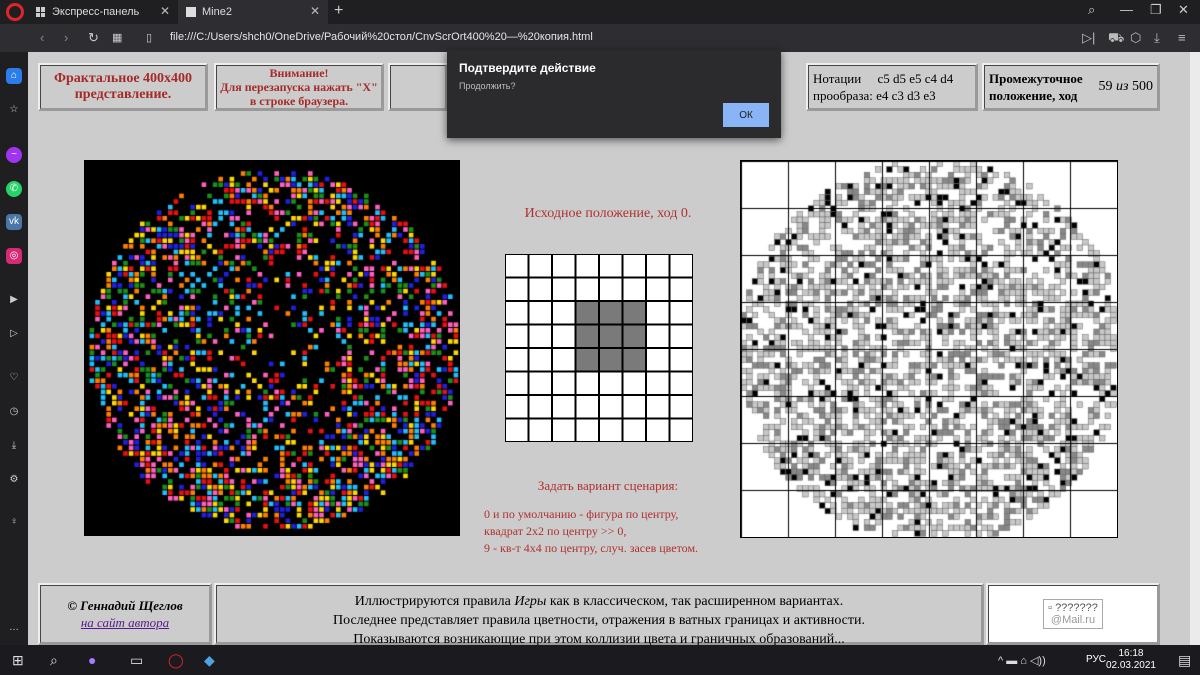 The height and width of the screenshot is (675, 1200). What do you see at coordinates (1116, 39) in the screenshot?
I see `cart-icon: ⛟` at bounding box center [1116, 39].